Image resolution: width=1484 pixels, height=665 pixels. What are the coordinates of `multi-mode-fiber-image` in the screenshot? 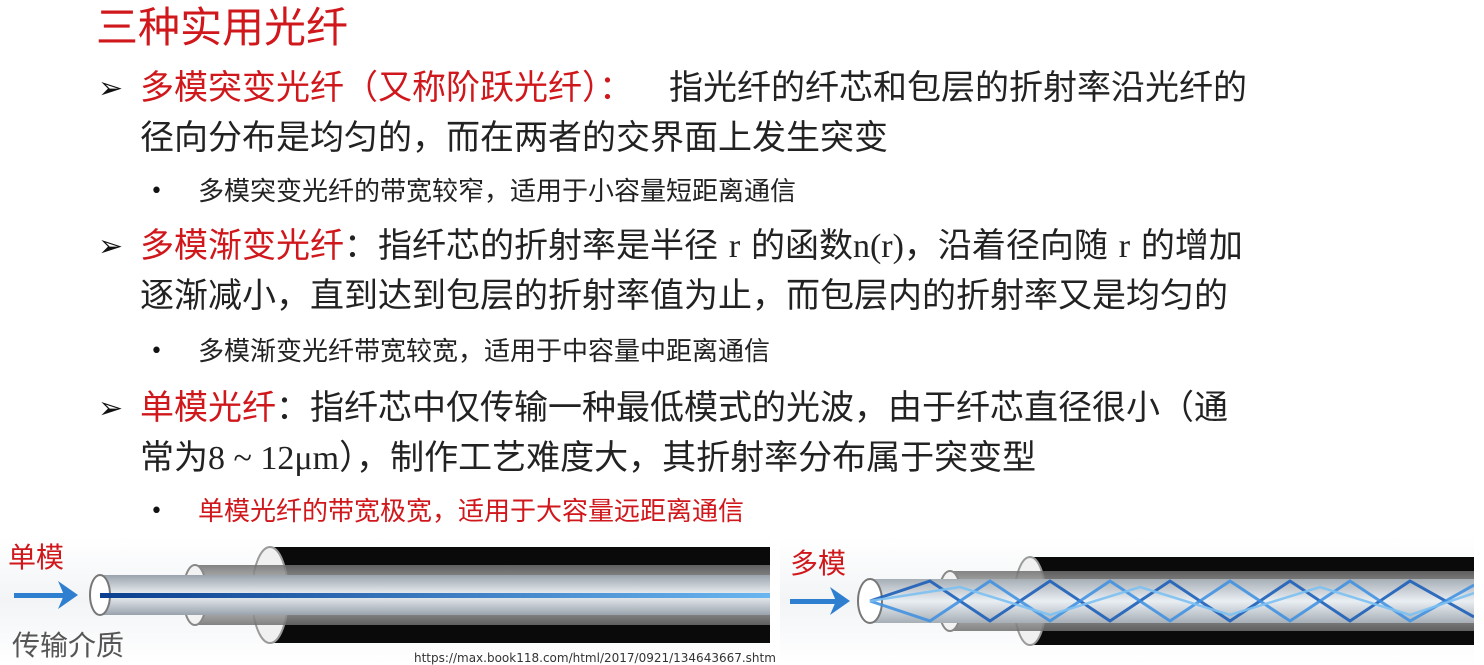 It's located at (1127, 600).